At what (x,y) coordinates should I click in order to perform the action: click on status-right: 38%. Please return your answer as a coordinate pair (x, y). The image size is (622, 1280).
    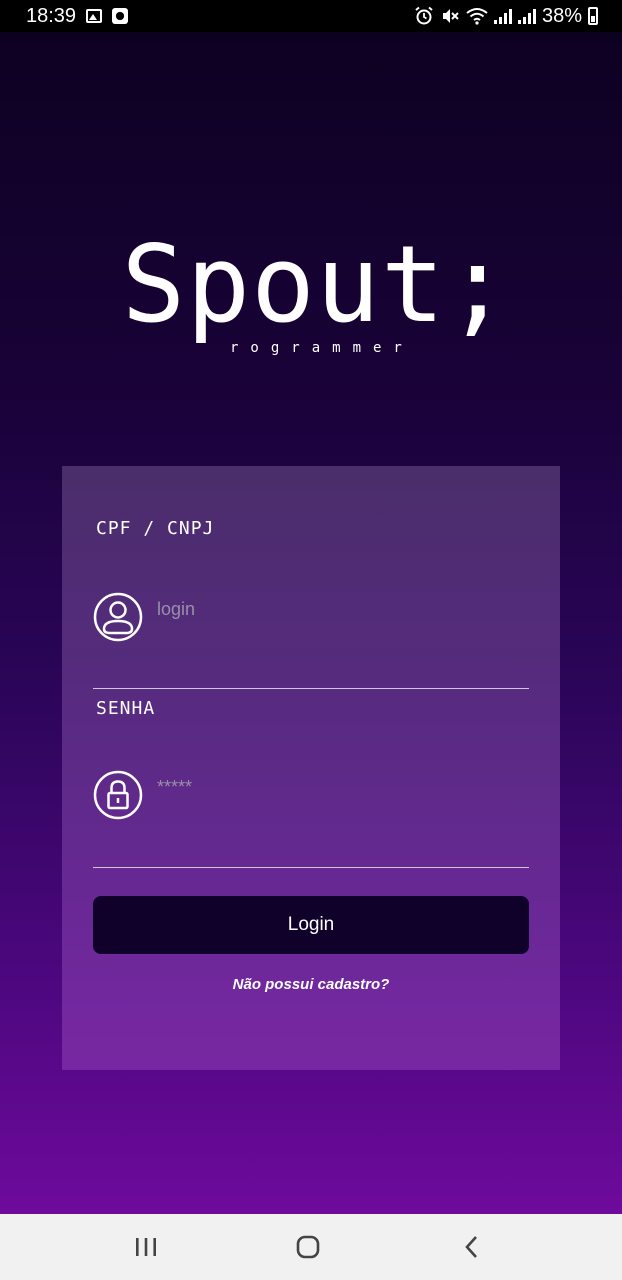
    Looking at the image, I should click on (506, 16).